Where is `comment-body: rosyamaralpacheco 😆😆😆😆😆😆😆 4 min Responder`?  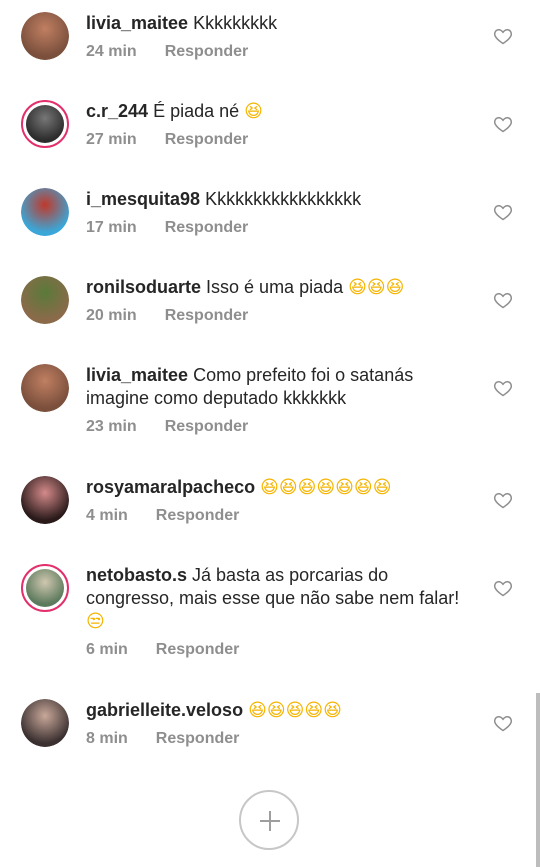 comment-body: rosyamaralpacheco 😆😆😆😆😆😆😆 4 min Responder is located at coordinates (282, 500).